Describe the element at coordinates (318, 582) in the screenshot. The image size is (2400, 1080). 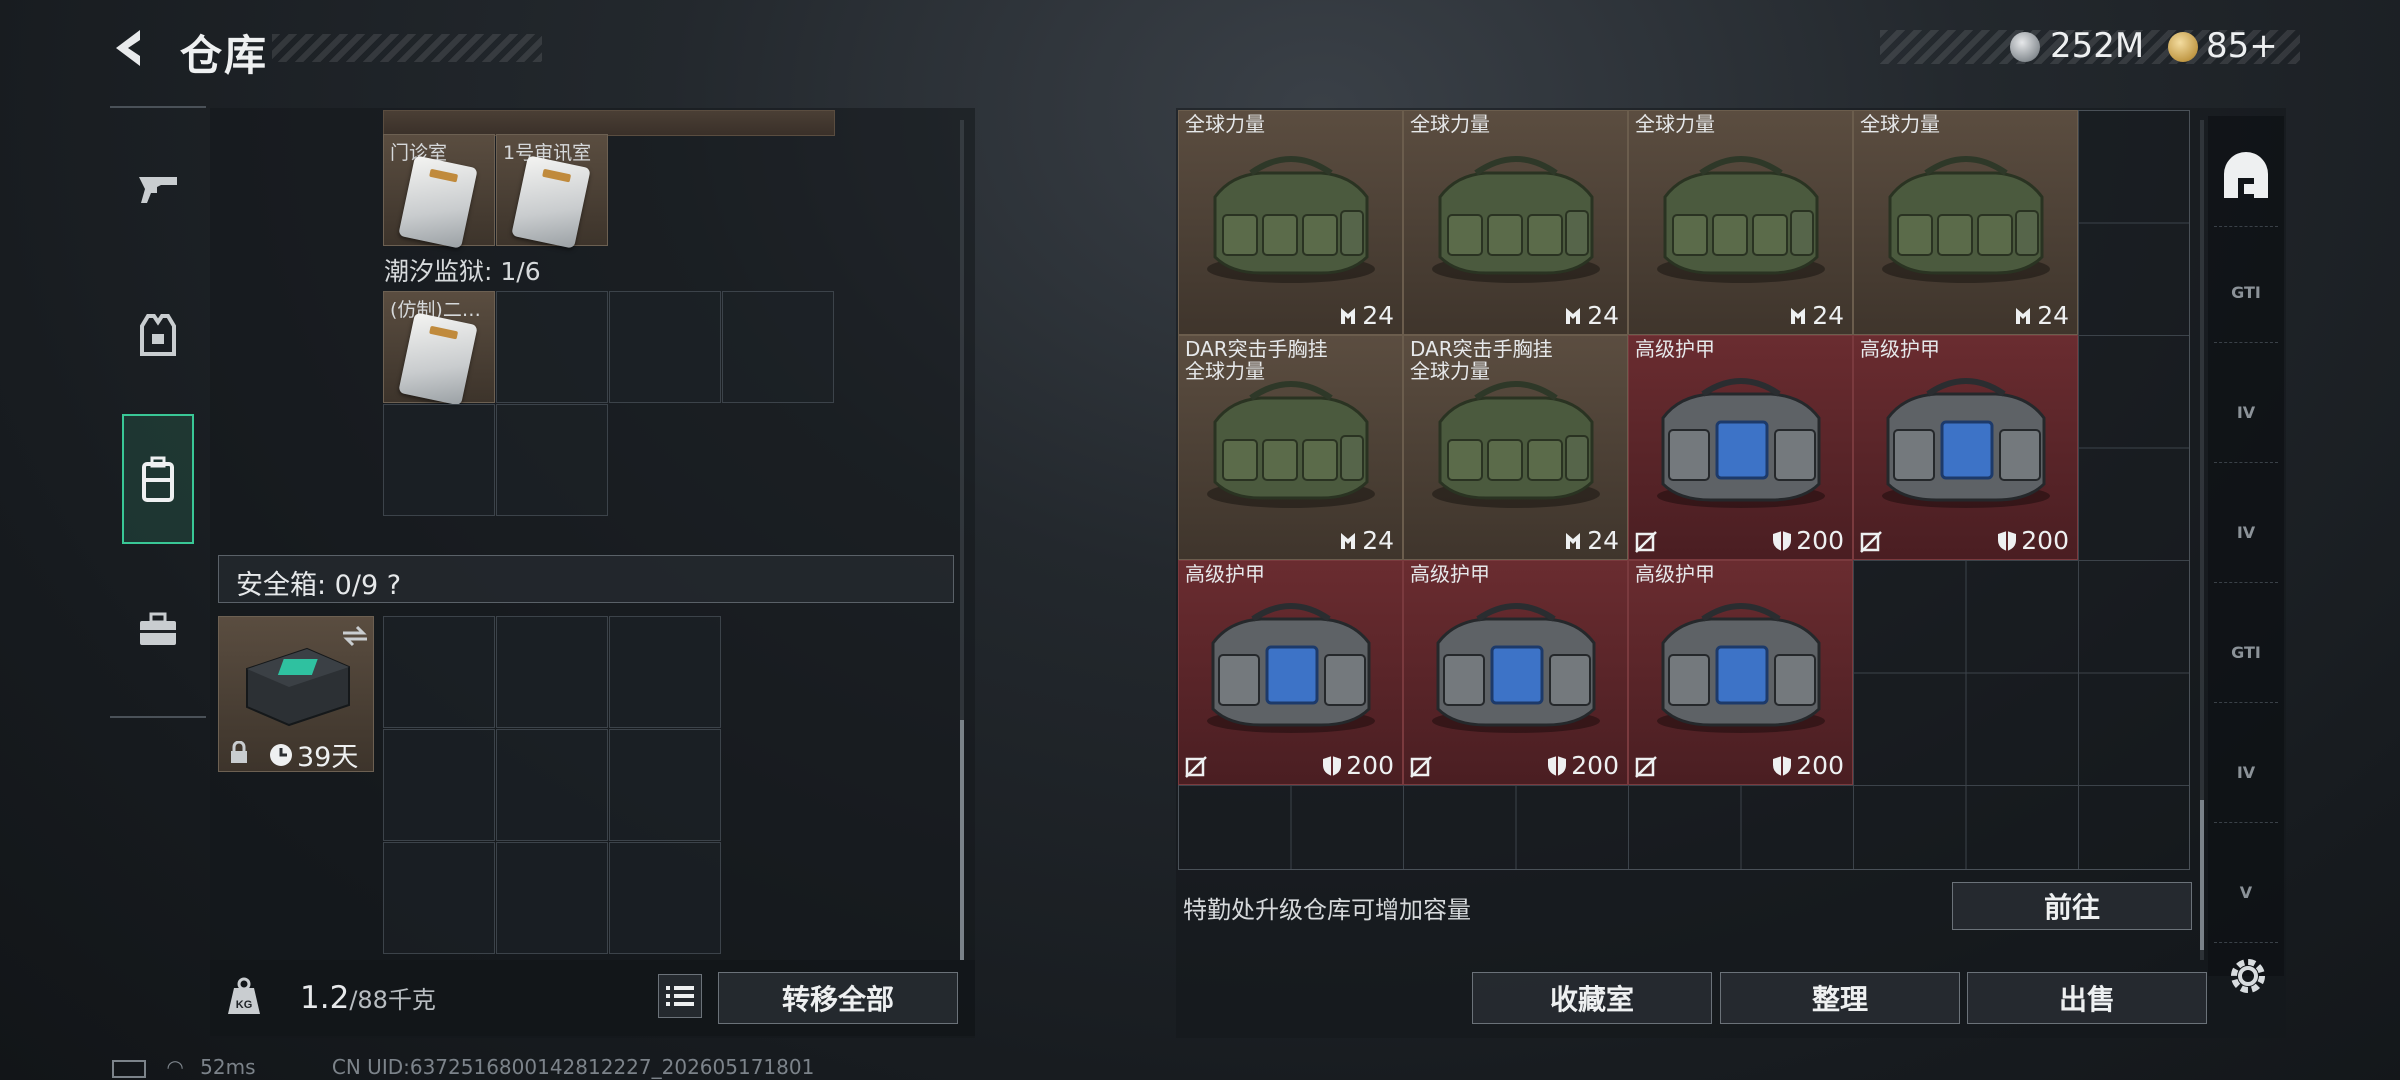
I see `safebox-label: 安全箱: 0/9 ?` at that location.